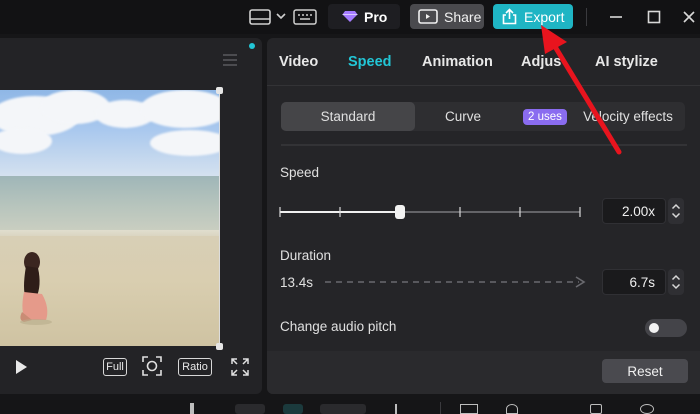 The image size is (700, 414). I want to click on focus-icon, so click(152, 366).